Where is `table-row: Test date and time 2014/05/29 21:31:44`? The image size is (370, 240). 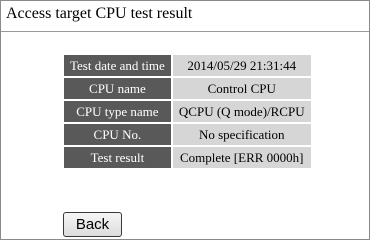
table-row: Test date and time 2014/05/29 21:31:44 is located at coordinates (187, 65).